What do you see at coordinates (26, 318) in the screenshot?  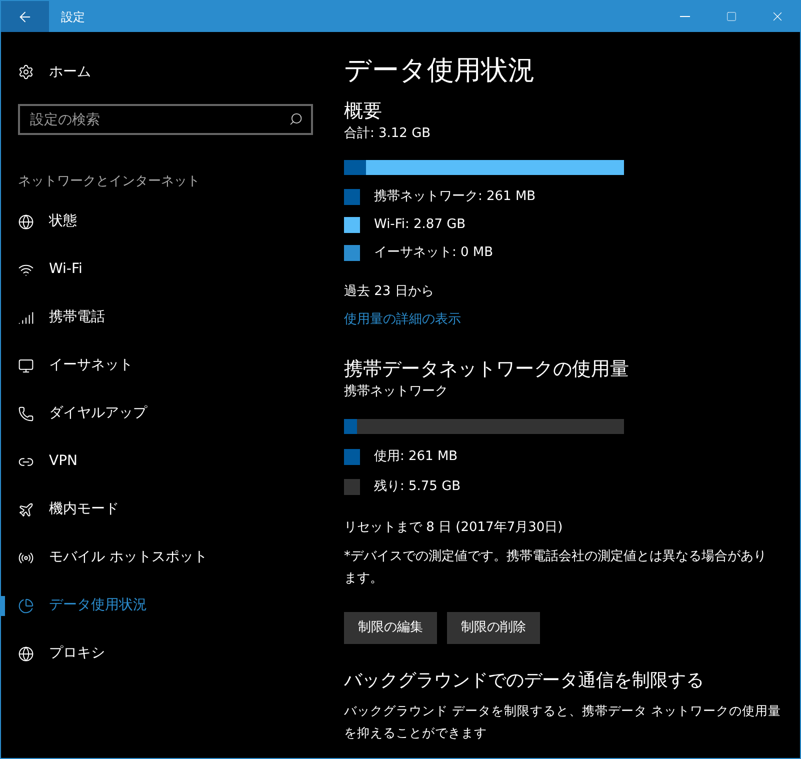 I see `signal-bars-icon` at bounding box center [26, 318].